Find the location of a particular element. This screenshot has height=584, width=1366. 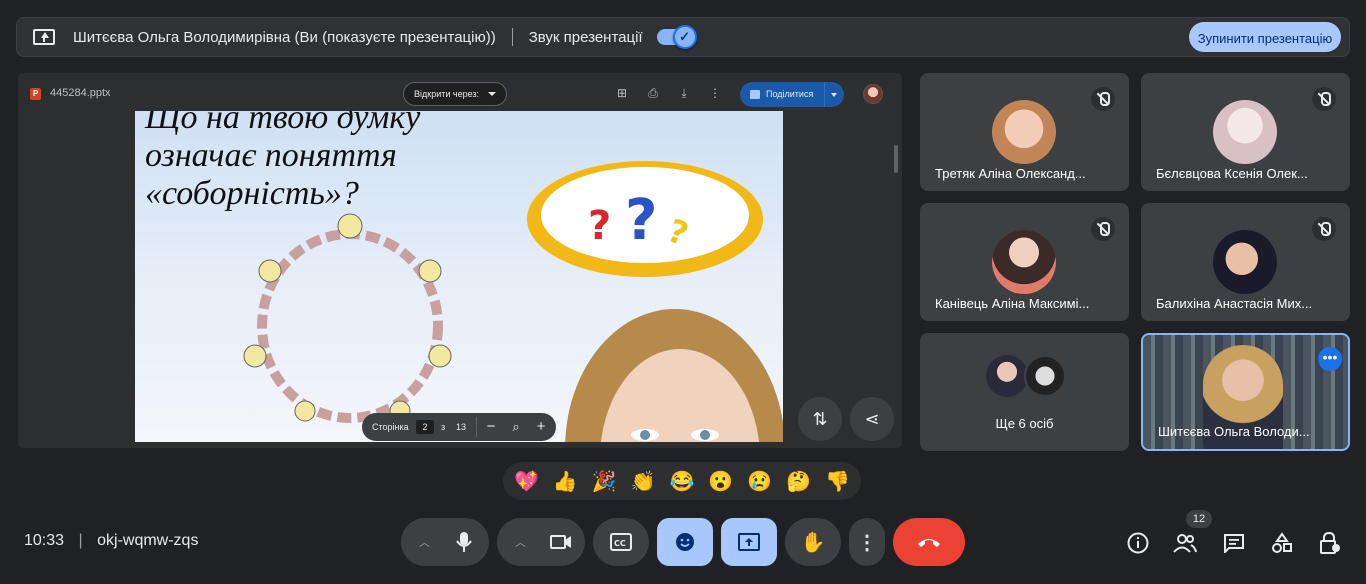

leave-call-button is located at coordinates (929, 542).